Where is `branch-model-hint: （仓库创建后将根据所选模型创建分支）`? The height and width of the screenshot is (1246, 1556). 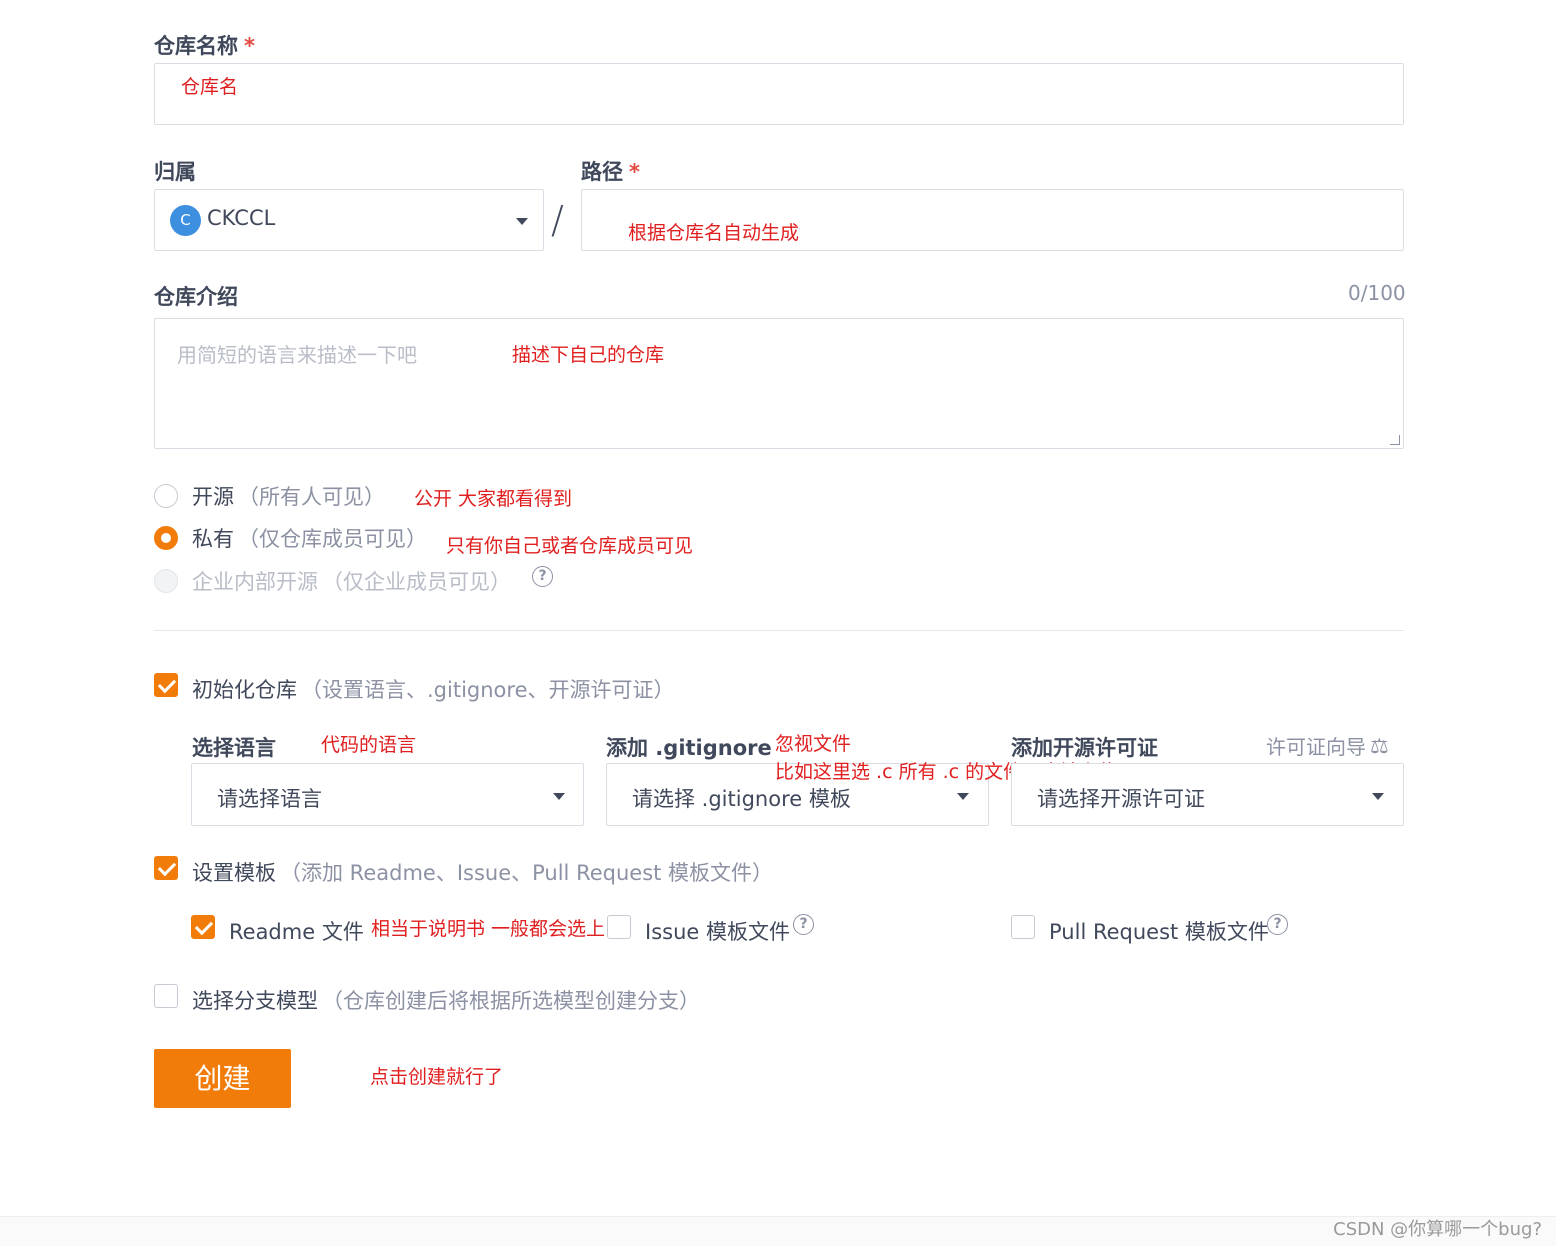
branch-model-hint: （仓库创建后将根据所选模型创建分支） is located at coordinates (511, 1001).